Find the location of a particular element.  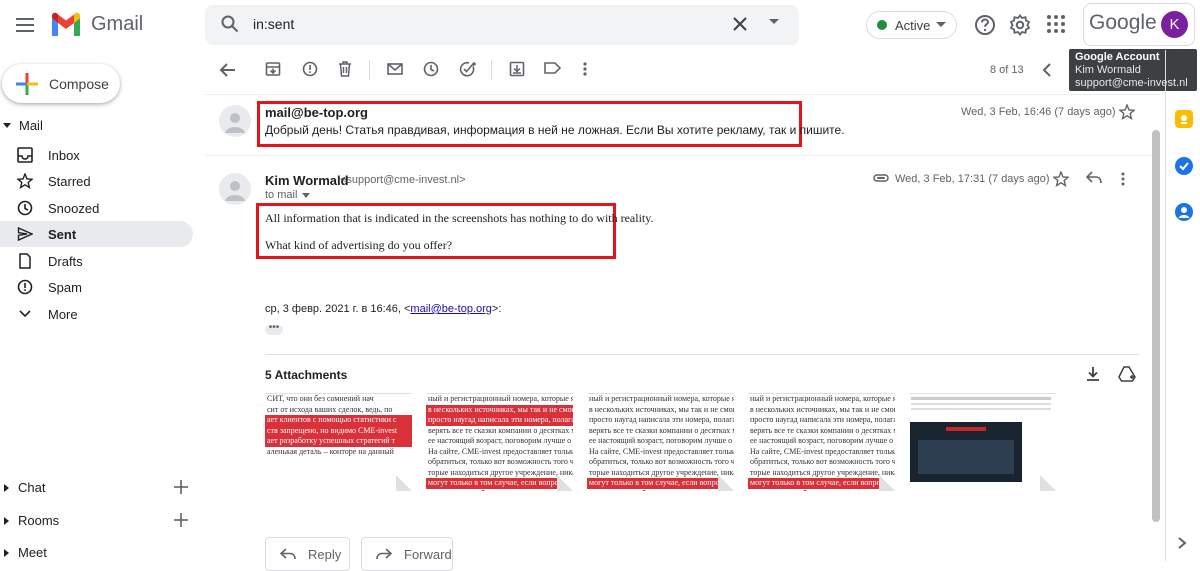

move-to-icon is located at coordinates (517, 69).